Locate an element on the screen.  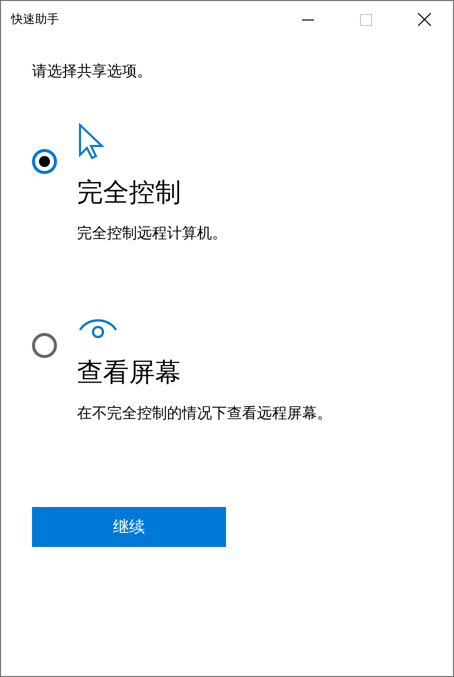
option-title: 完全控制 is located at coordinates (129, 193).